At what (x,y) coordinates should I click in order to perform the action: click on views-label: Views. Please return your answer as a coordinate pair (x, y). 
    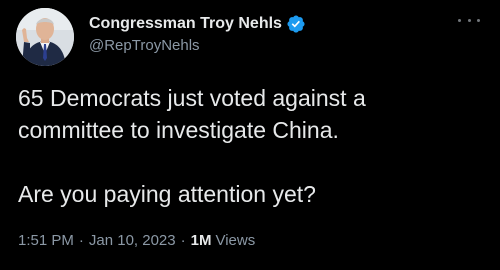
    Looking at the image, I should click on (235, 240).